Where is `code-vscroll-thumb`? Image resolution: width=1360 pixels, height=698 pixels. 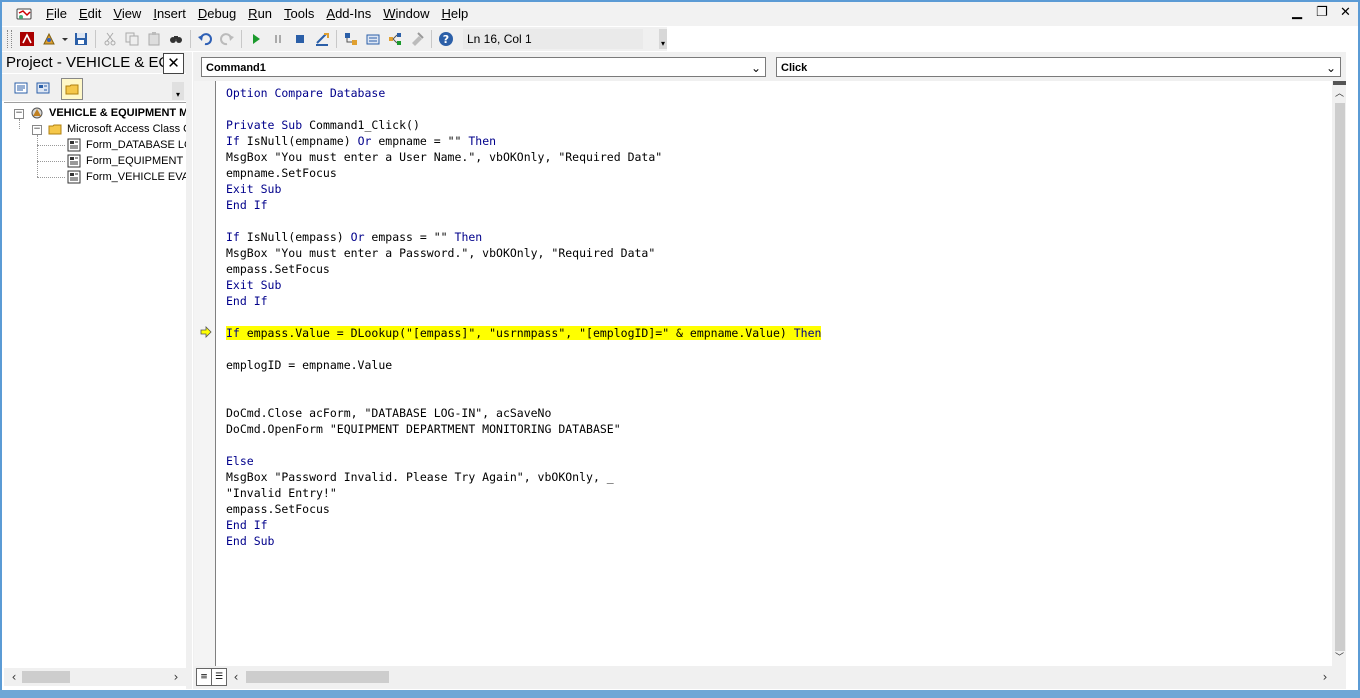
code-vscroll-thumb is located at coordinates (1340, 377).